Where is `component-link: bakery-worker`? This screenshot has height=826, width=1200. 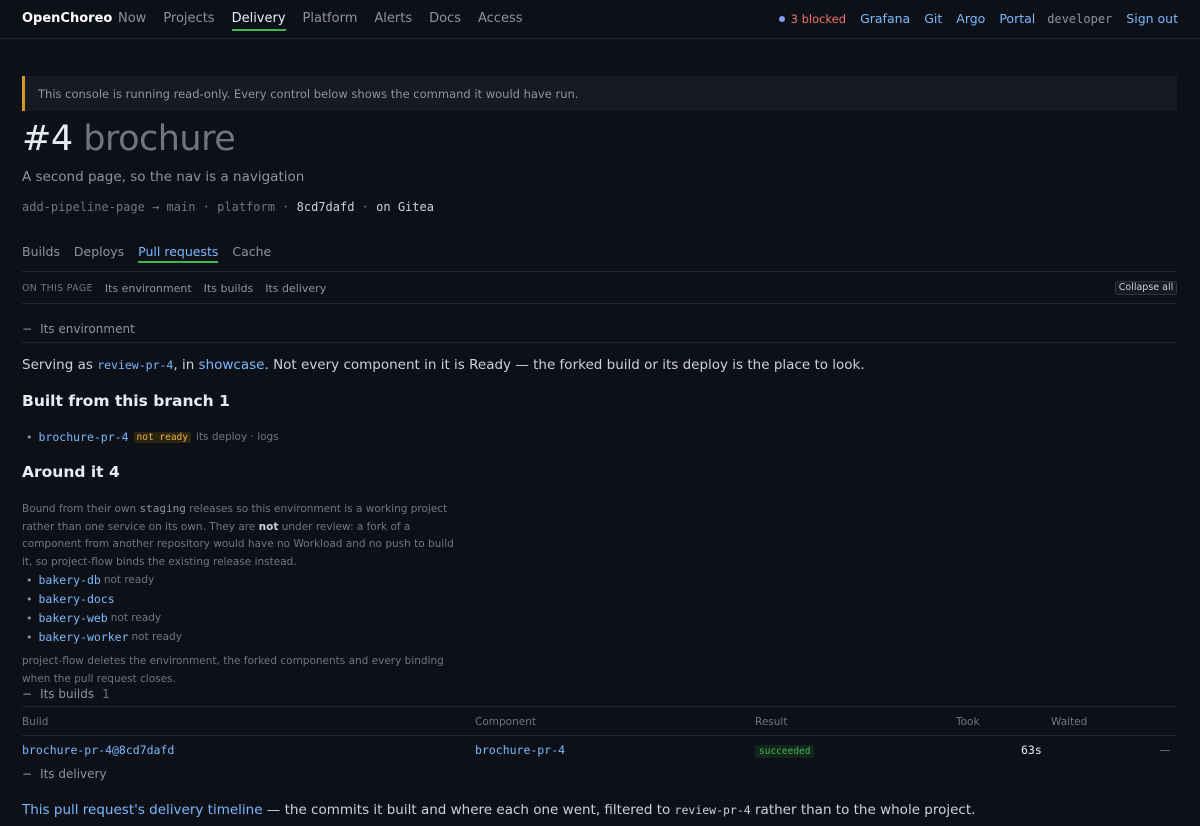
component-link: bakery-worker is located at coordinates (84, 637).